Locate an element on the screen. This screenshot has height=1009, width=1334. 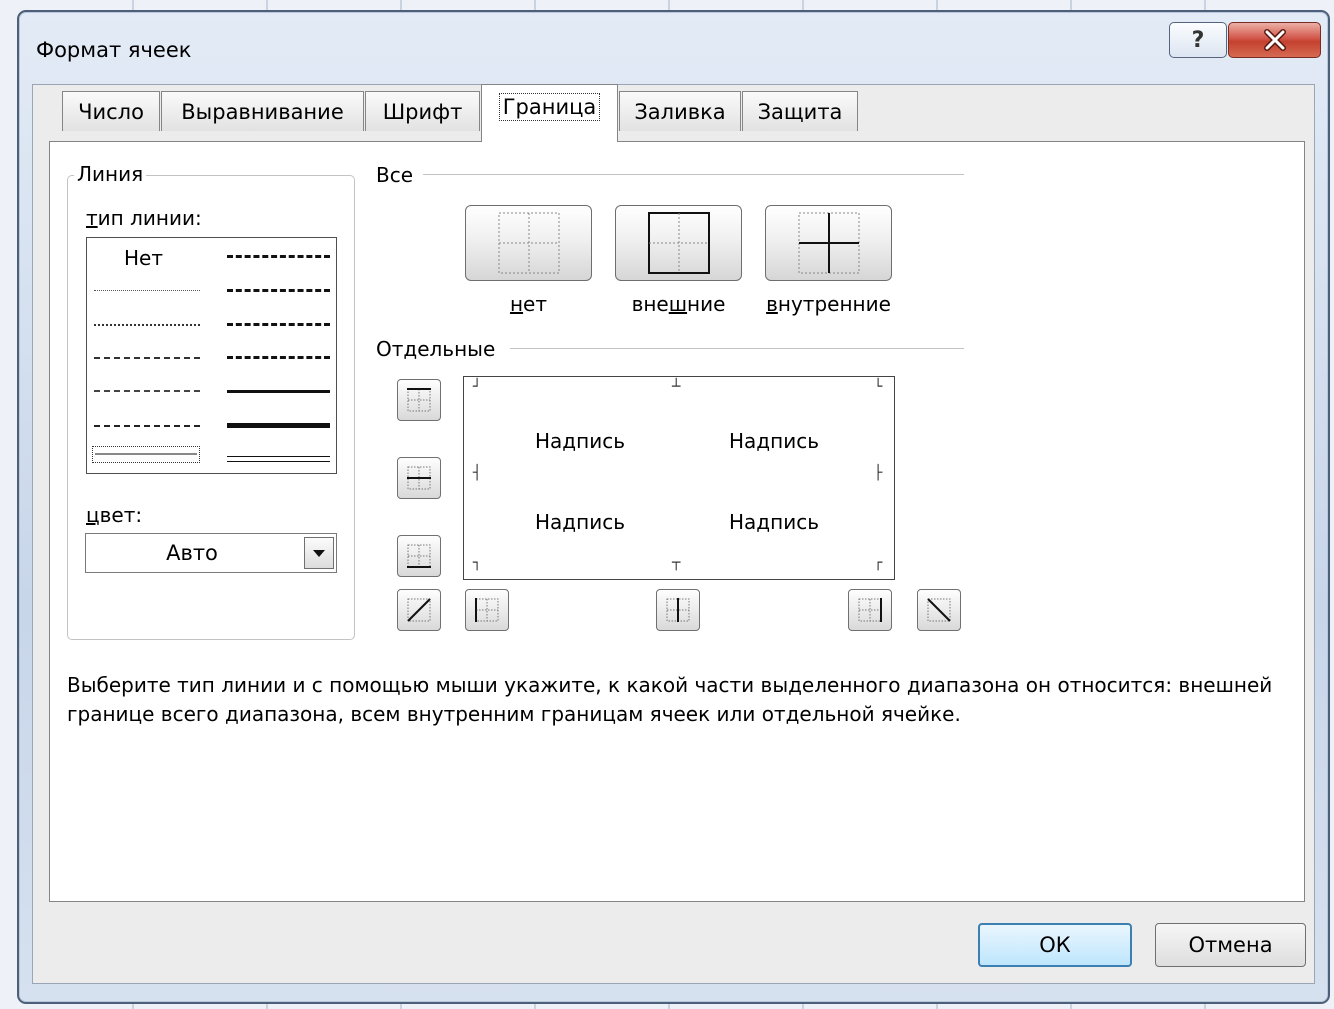
dropdown-arrow-icon is located at coordinates (319, 553).